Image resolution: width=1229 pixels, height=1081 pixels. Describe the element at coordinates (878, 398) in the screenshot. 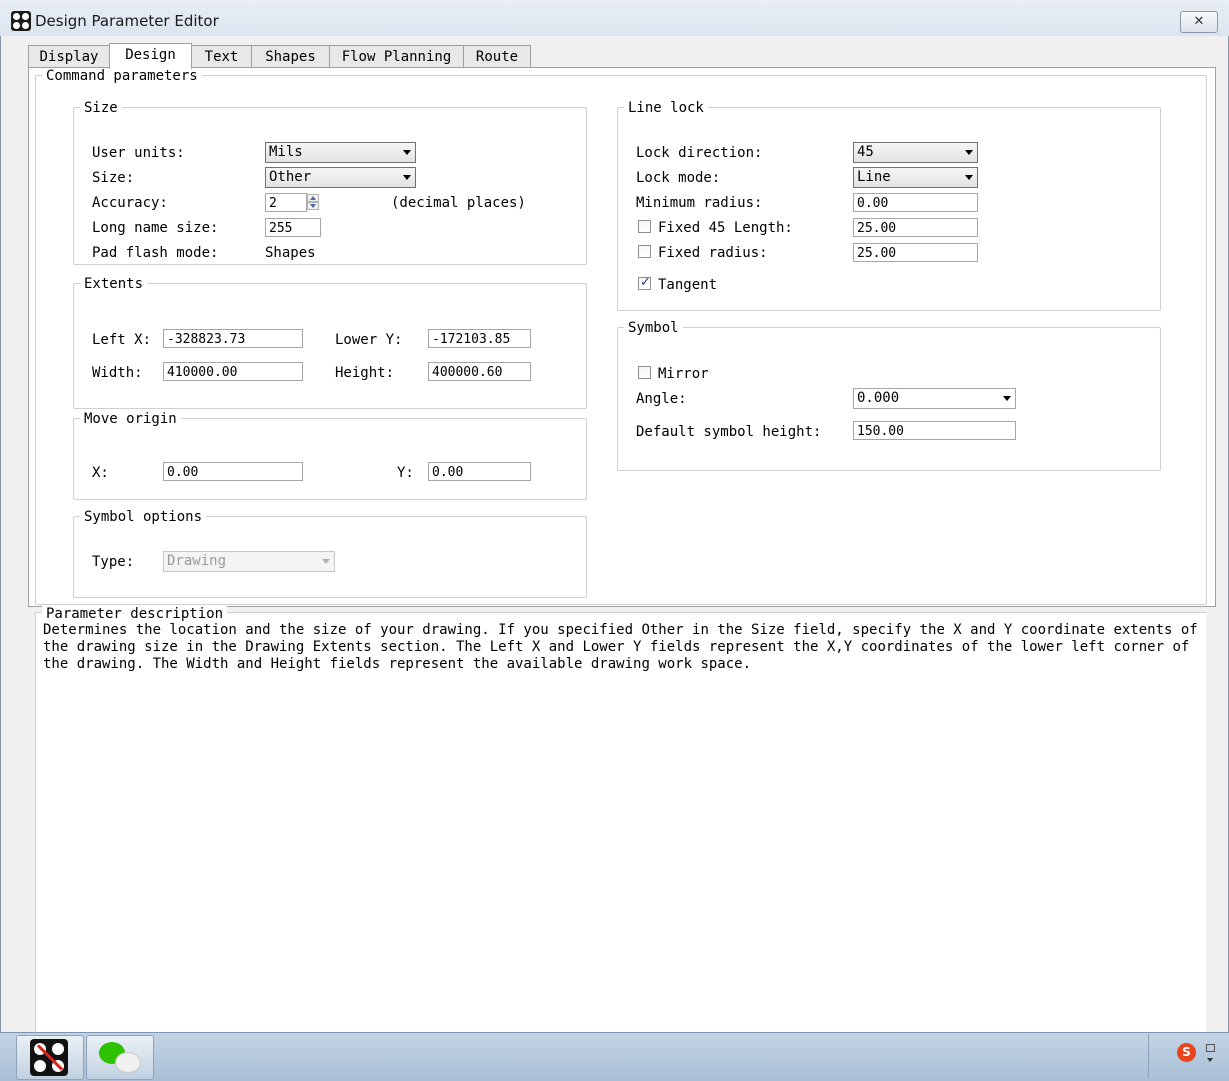

I see `angle-value: 0.000` at that location.